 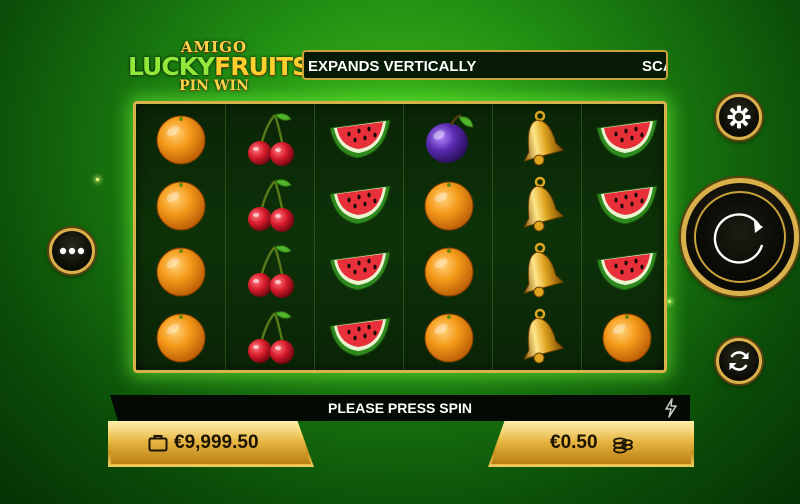 I want to click on spin-arrow-icon, so click(x=738, y=238).